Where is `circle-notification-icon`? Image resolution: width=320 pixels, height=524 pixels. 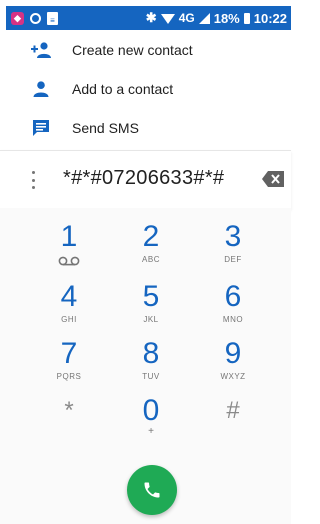 circle-notification-icon is located at coordinates (35, 18).